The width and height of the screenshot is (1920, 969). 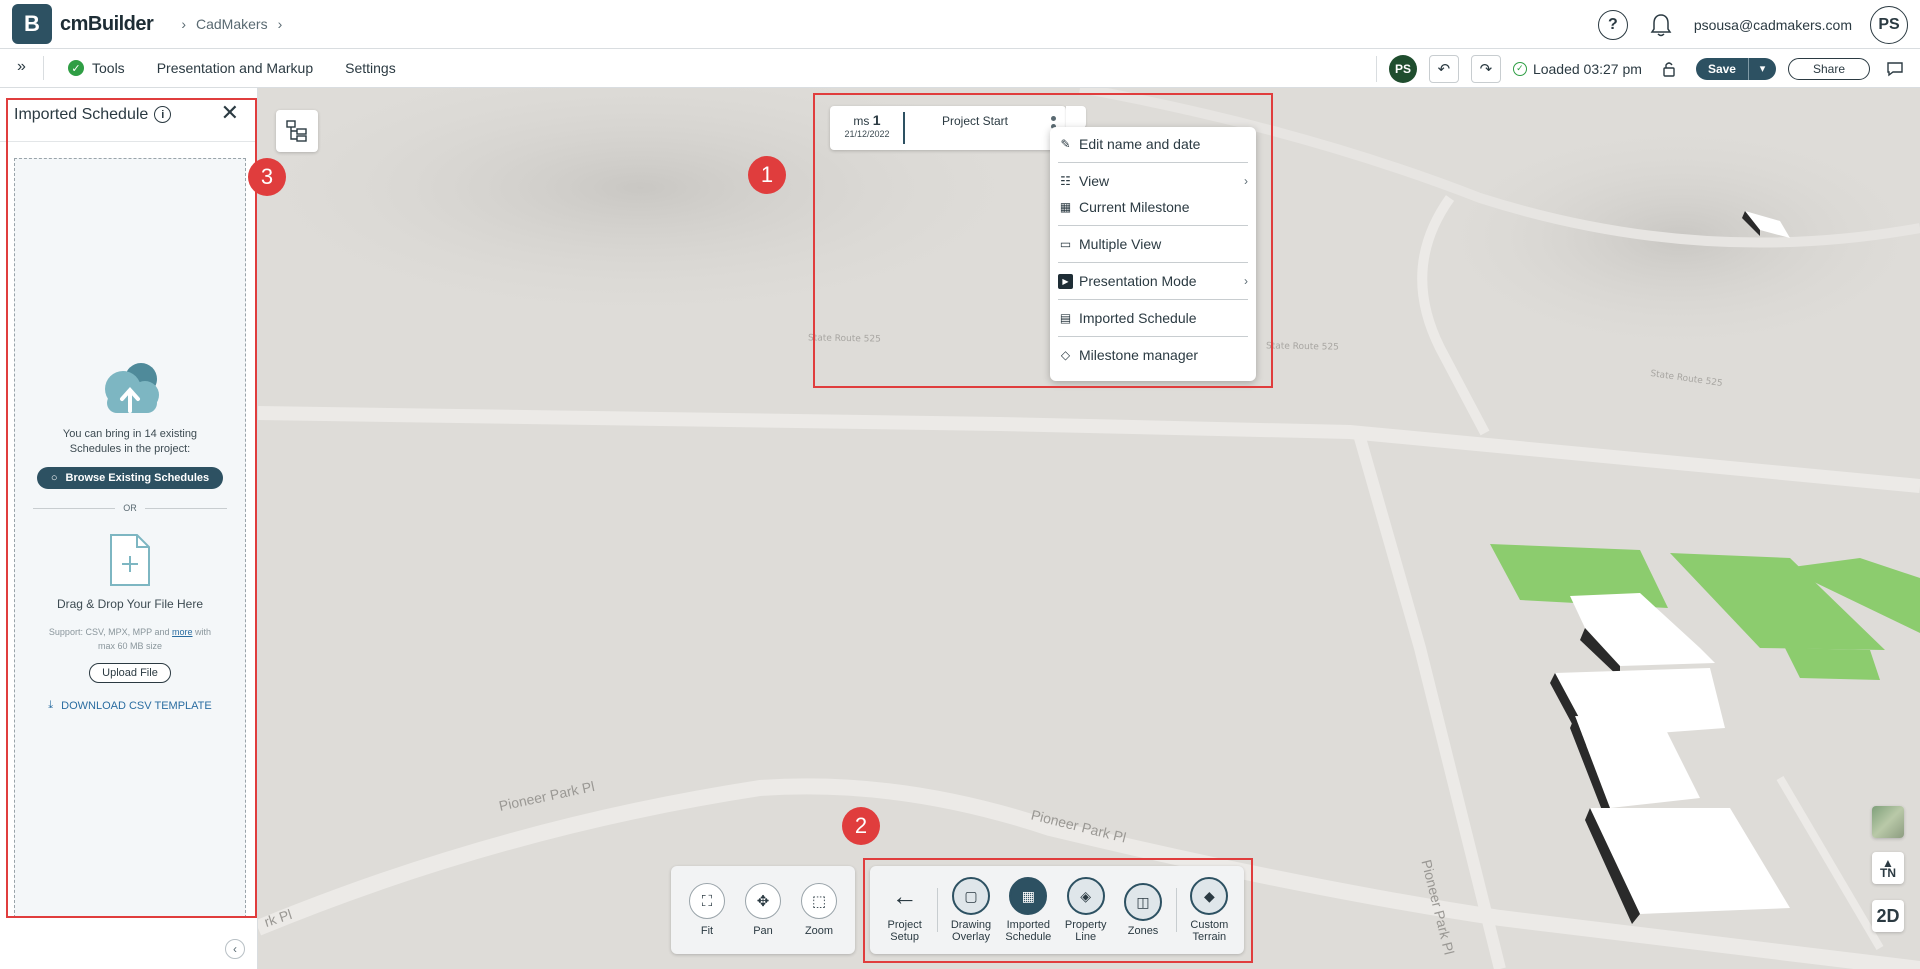 I want to click on tree-icon, so click(x=296, y=131).